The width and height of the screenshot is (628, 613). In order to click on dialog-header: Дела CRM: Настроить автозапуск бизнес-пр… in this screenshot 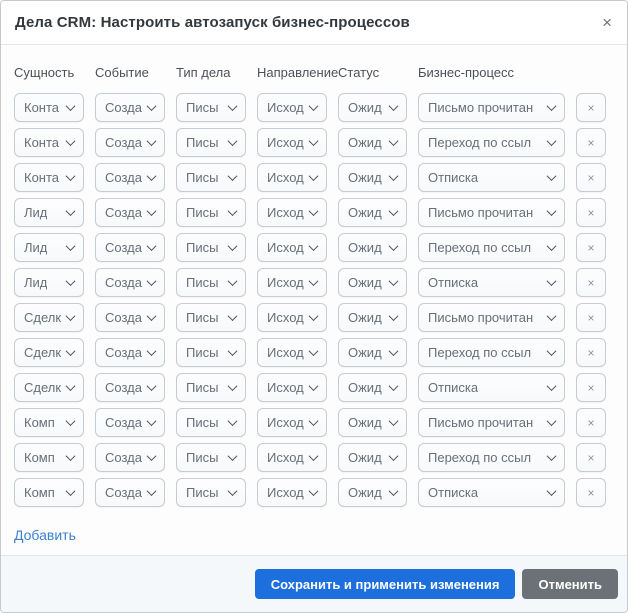, I will do `click(314, 23)`.